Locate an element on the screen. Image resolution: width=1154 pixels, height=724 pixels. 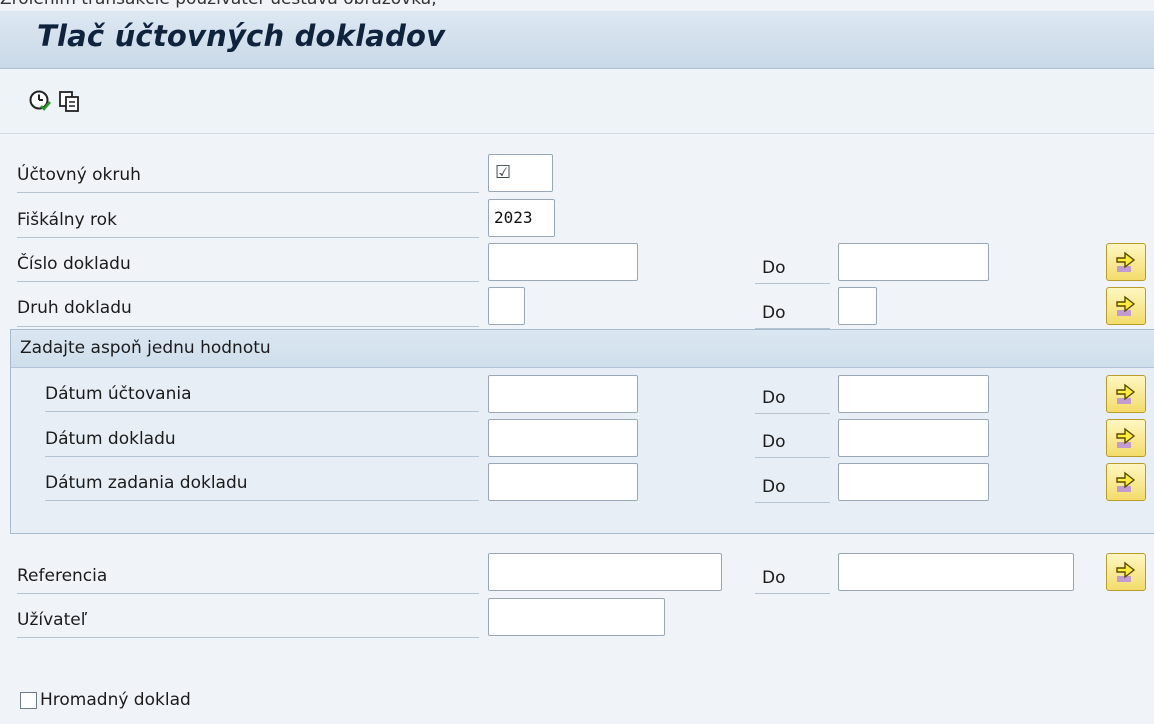
document-type-to-label: Do is located at coordinates (774, 313).